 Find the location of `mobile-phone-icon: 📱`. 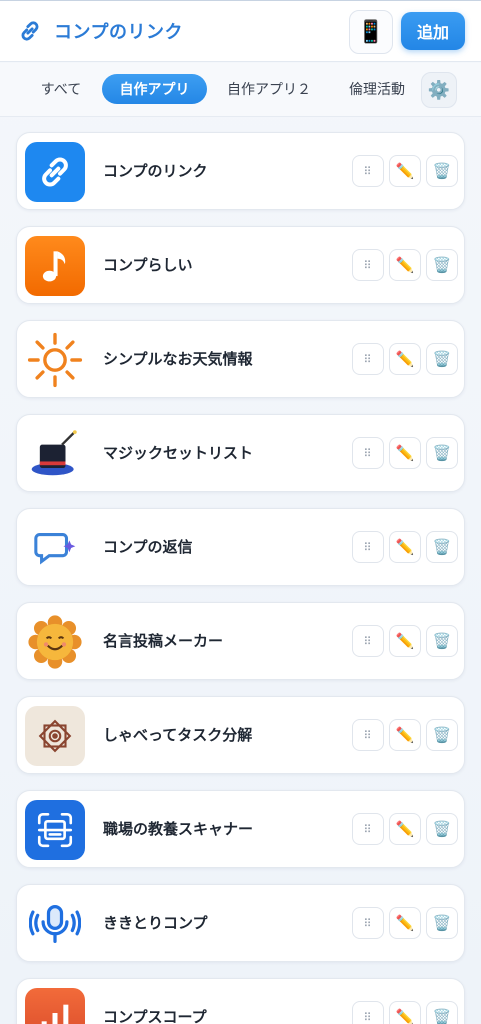

mobile-phone-icon: 📱 is located at coordinates (371, 32).